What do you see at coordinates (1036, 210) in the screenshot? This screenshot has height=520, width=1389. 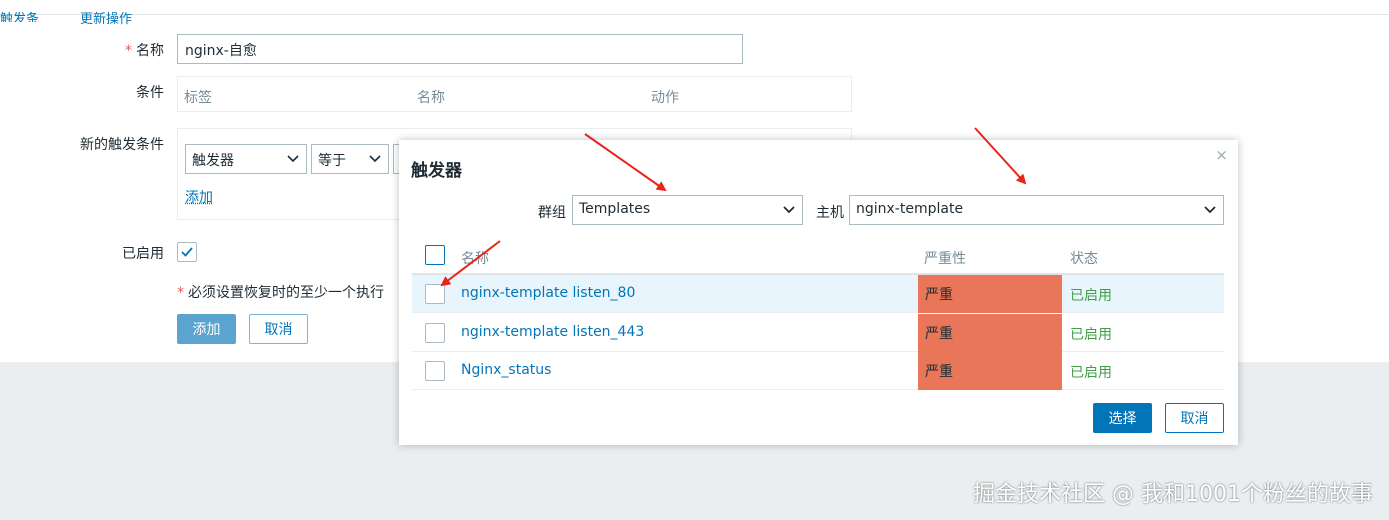 I see `host-select: nginx-template` at bounding box center [1036, 210].